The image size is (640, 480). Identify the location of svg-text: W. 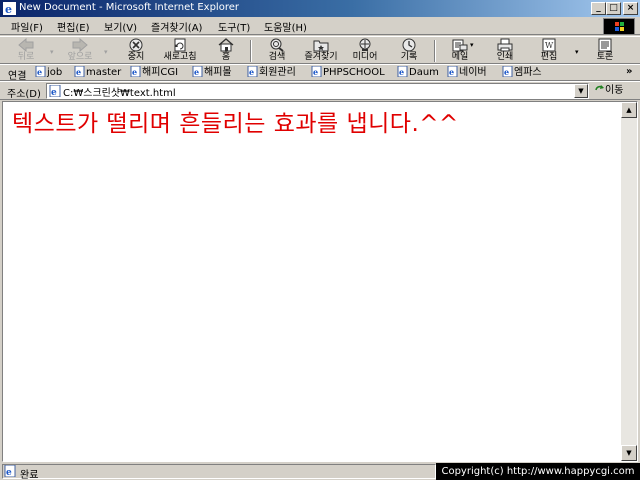
(549, 45).